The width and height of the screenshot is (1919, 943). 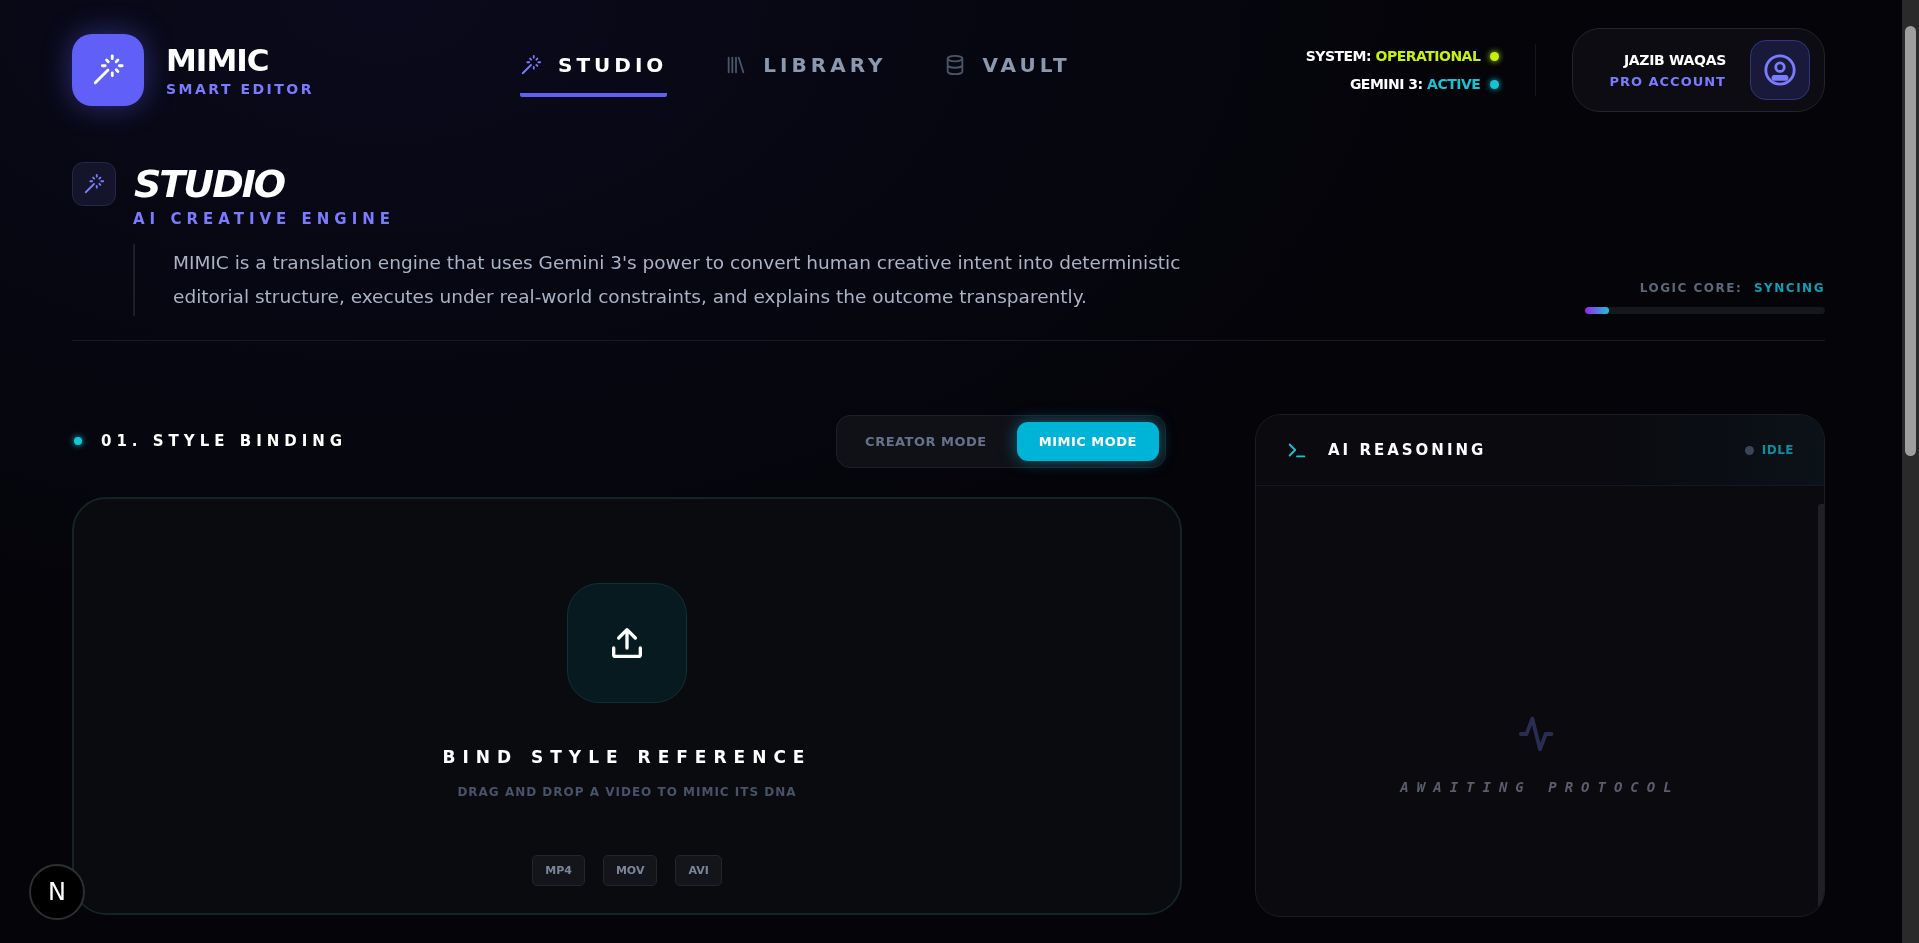 What do you see at coordinates (1780, 70) in the screenshot?
I see `user-icon` at bounding box center [1780, 70].